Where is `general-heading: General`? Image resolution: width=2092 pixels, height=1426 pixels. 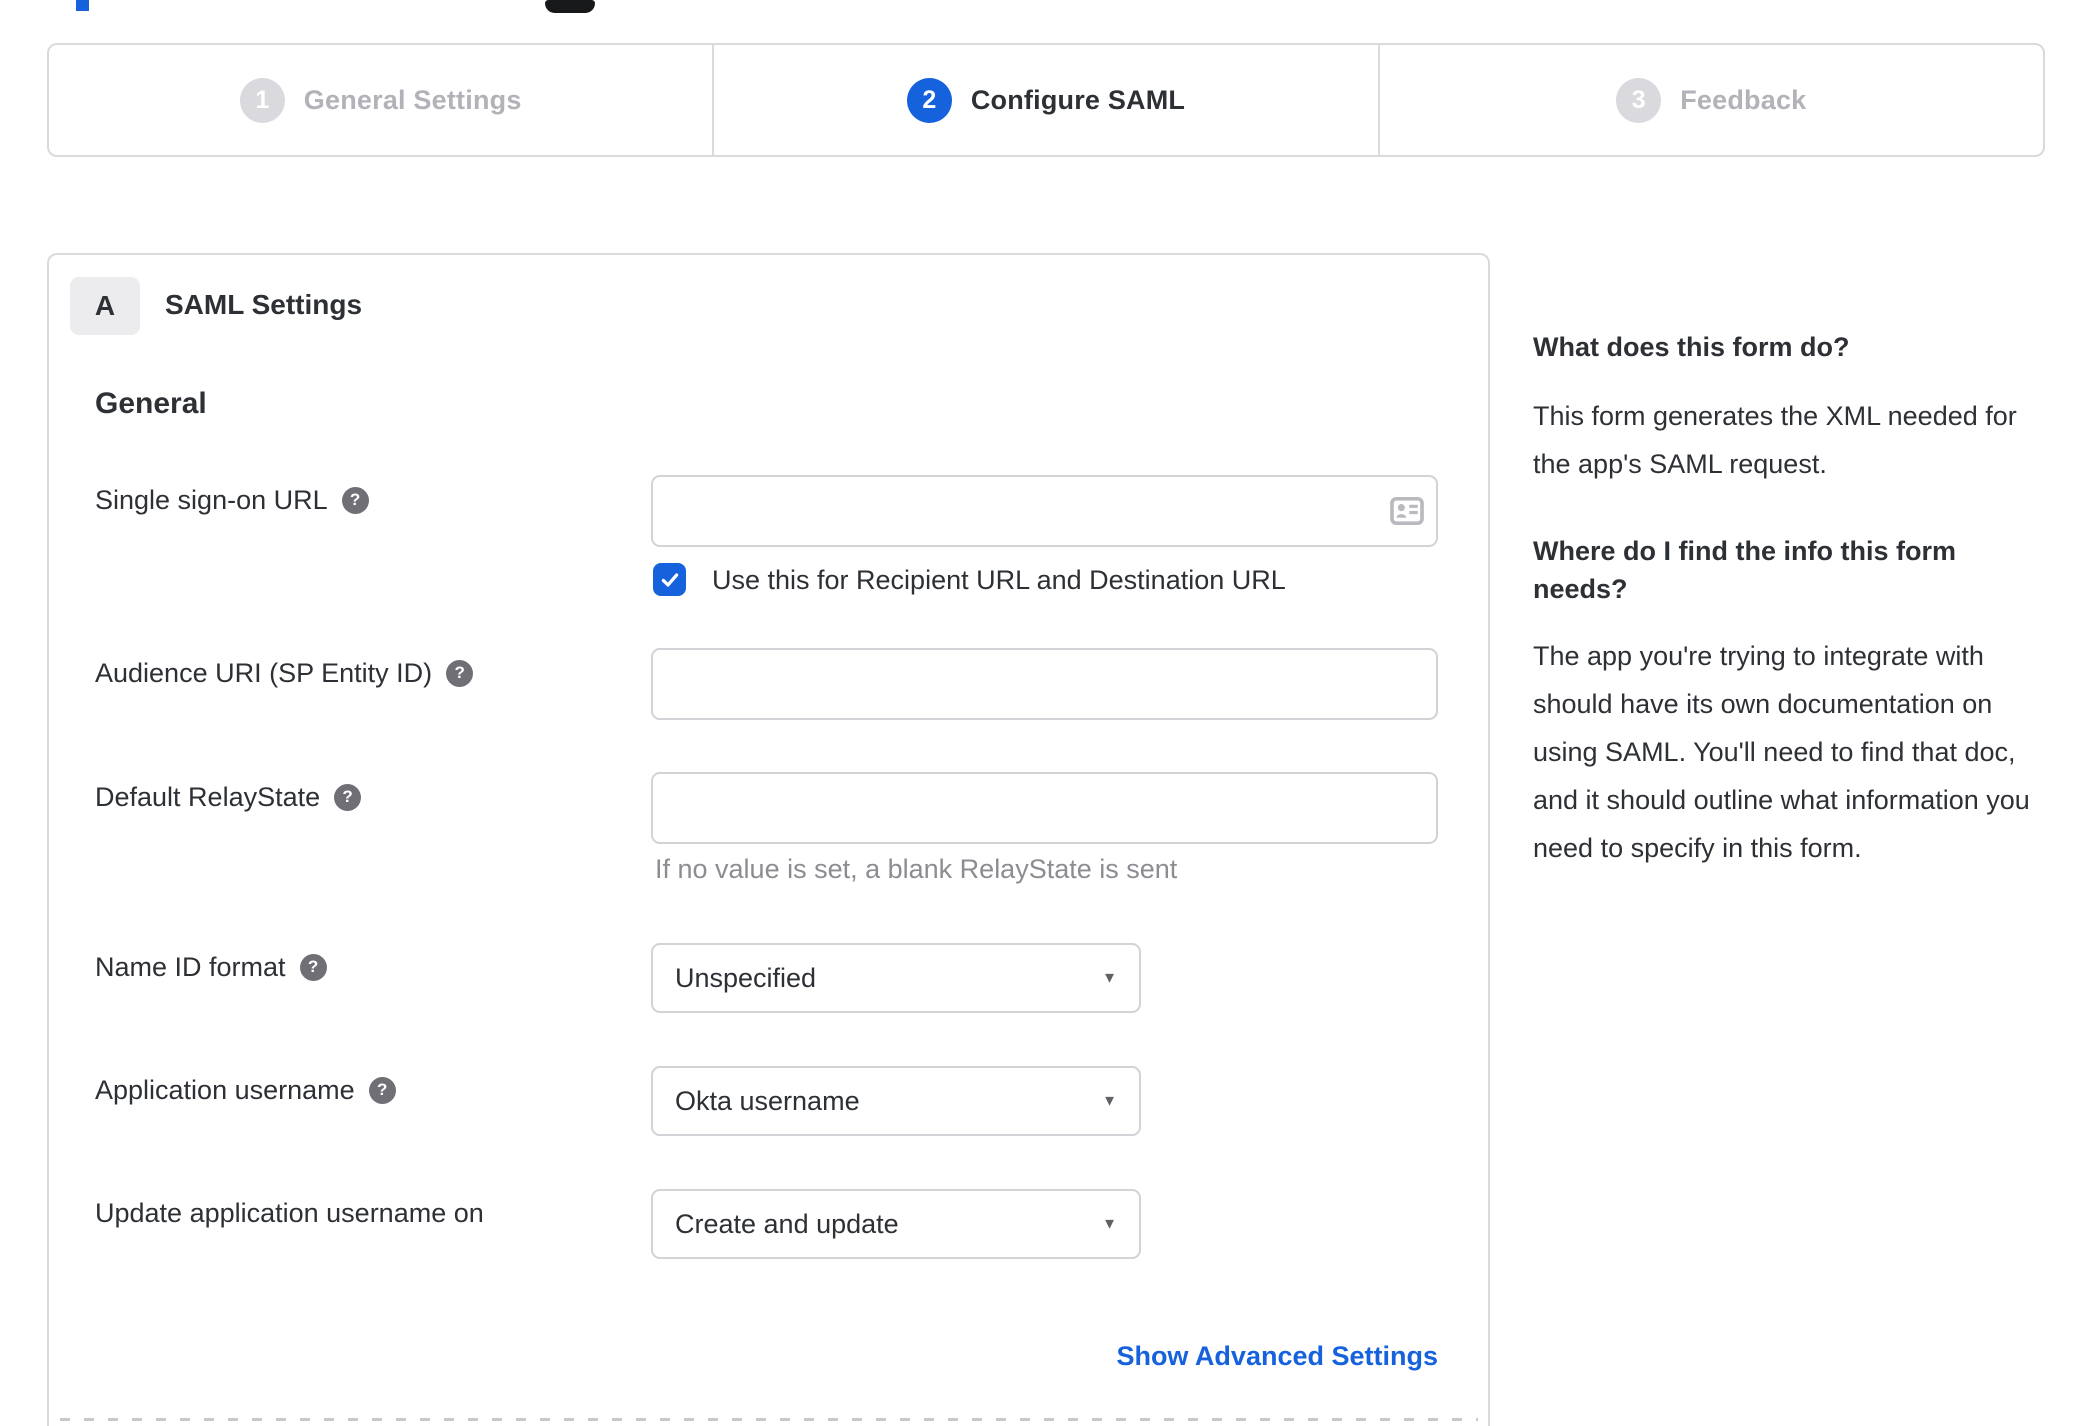 general-heading: General is located at coordinates (151, 403).